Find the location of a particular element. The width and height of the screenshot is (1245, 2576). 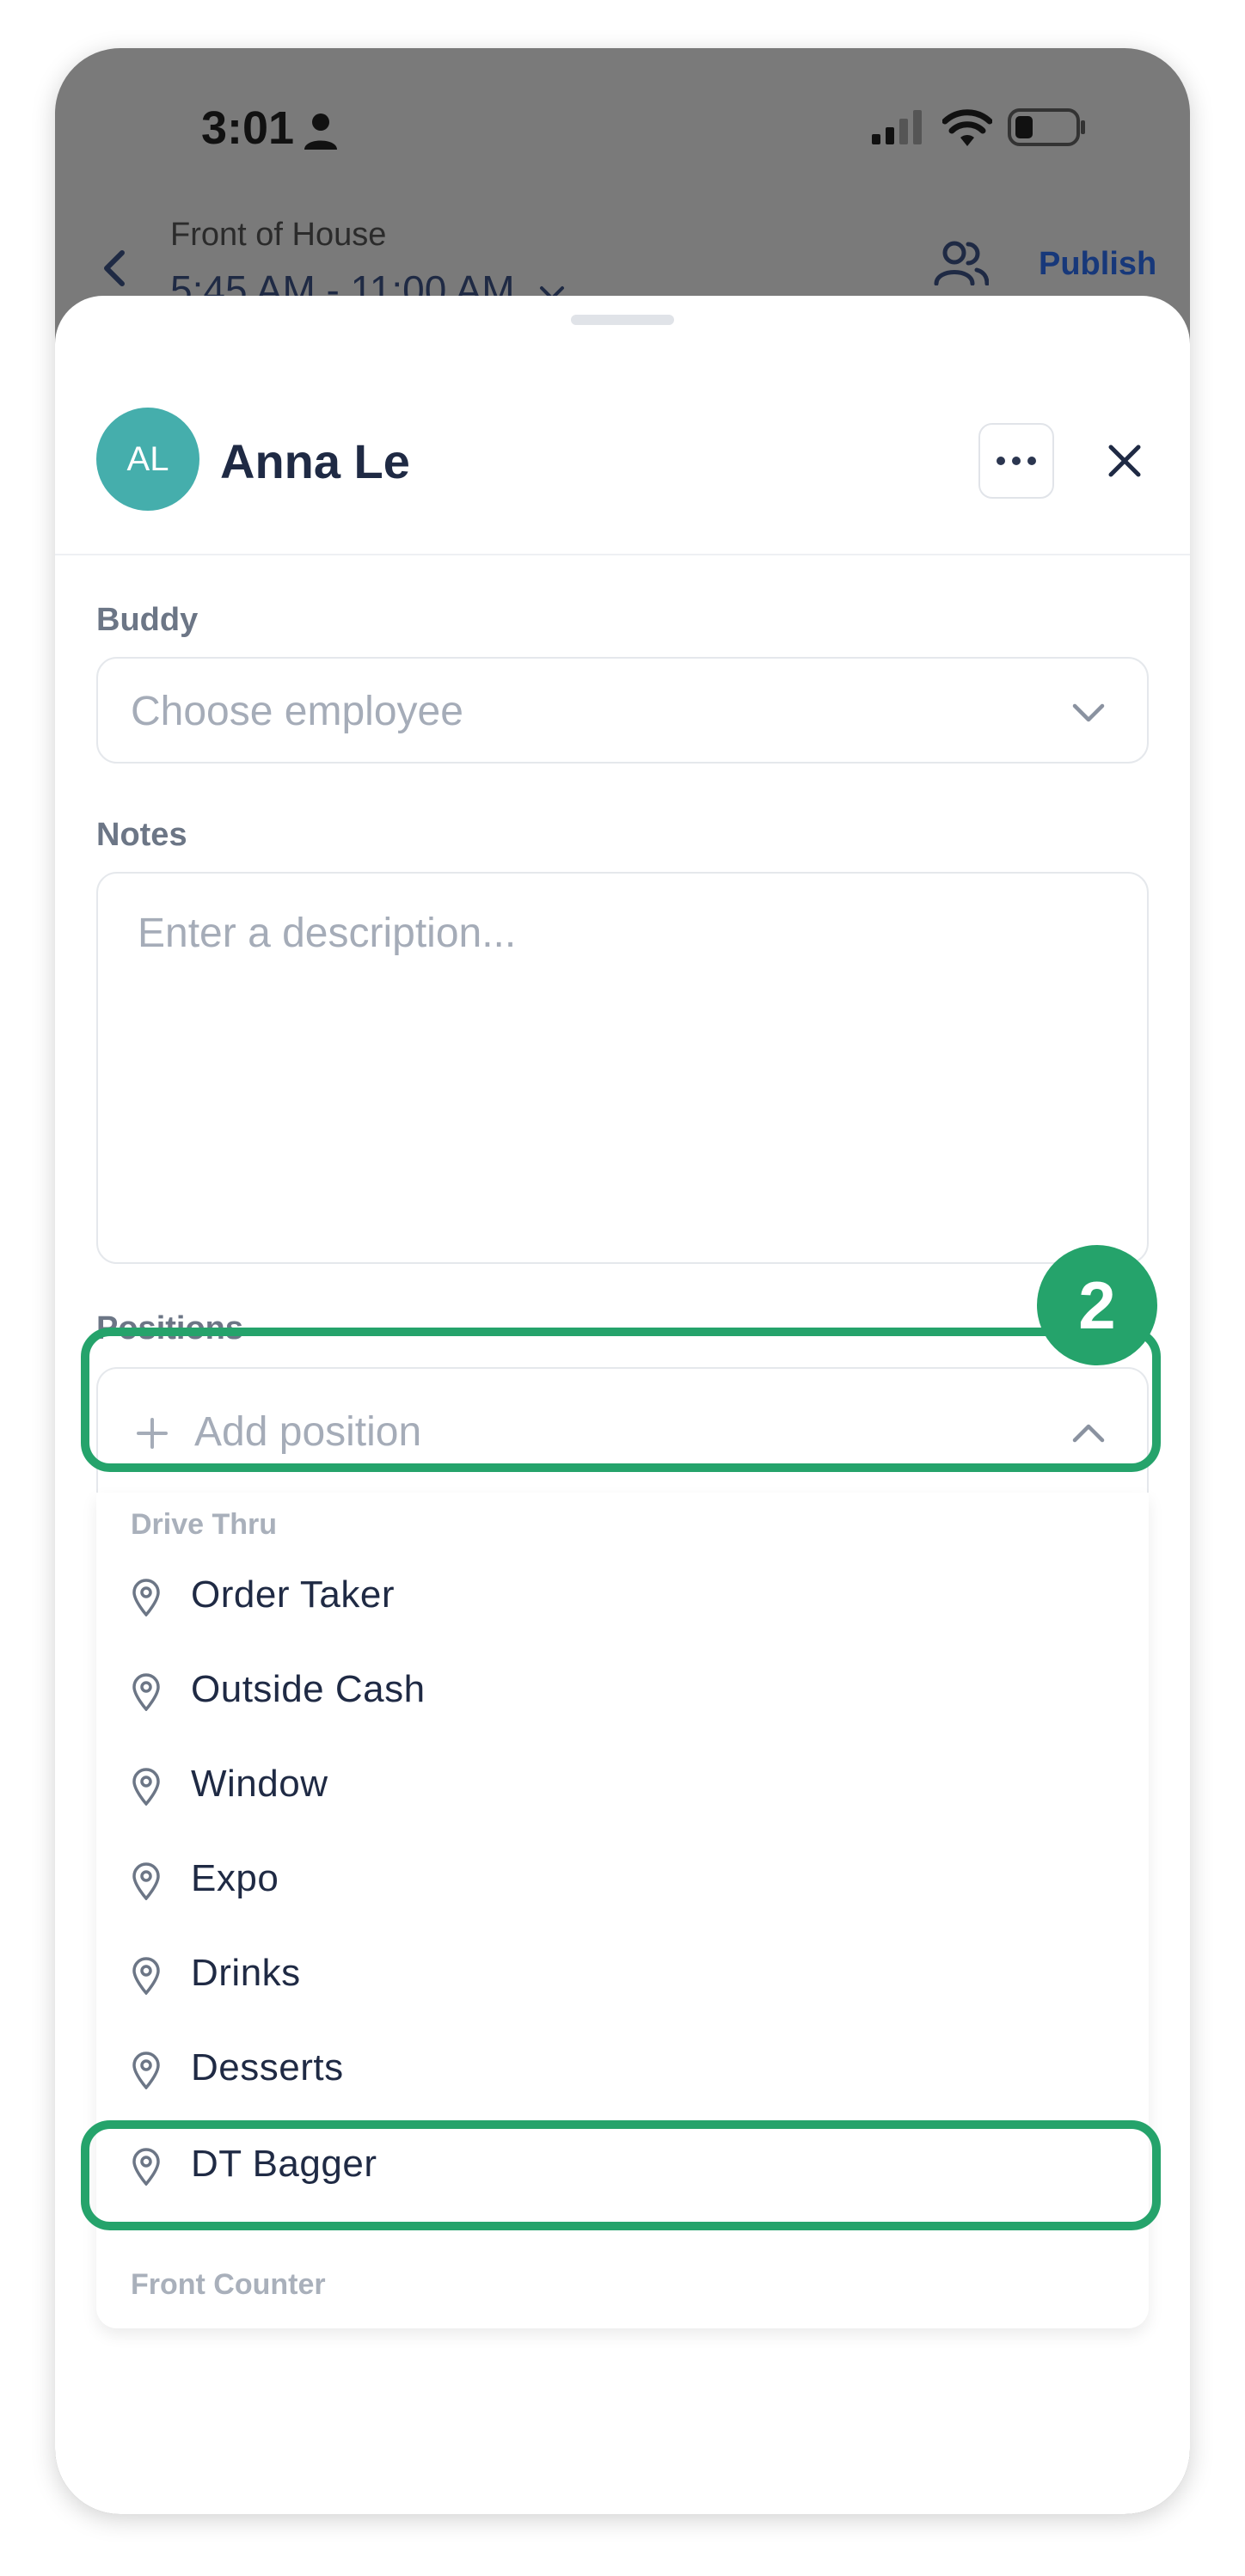

status-bar: 3:01 is located at coordinates (622, 134).